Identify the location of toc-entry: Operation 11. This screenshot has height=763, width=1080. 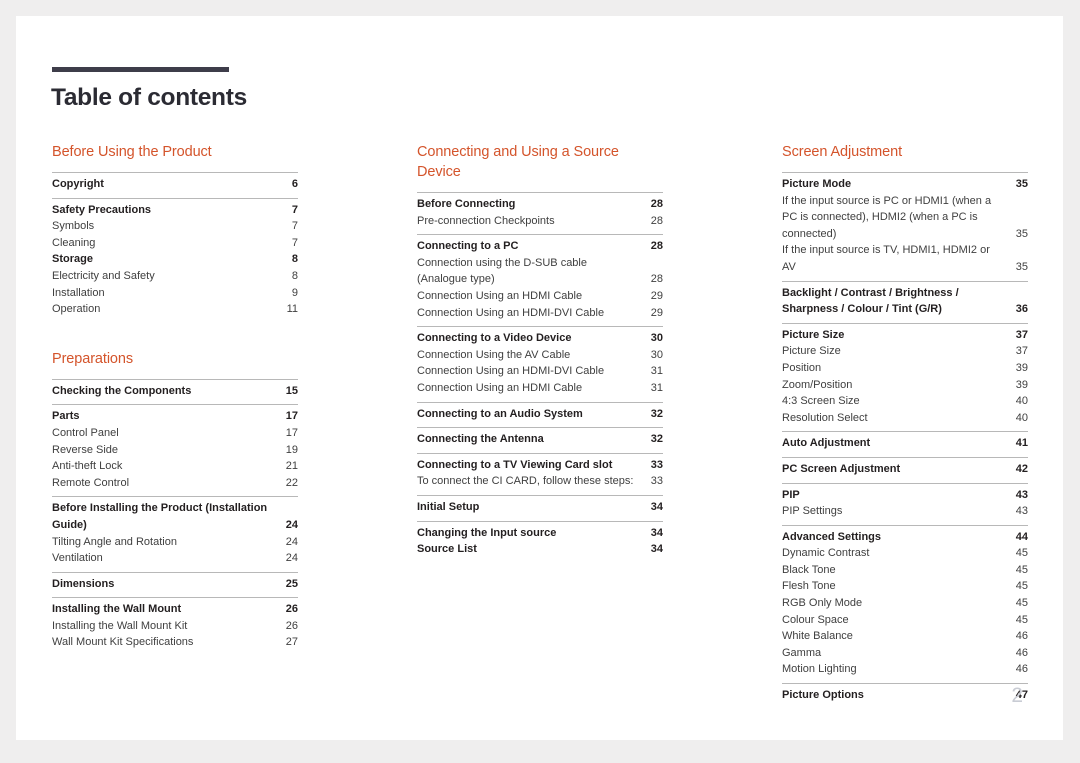
(175, 309).